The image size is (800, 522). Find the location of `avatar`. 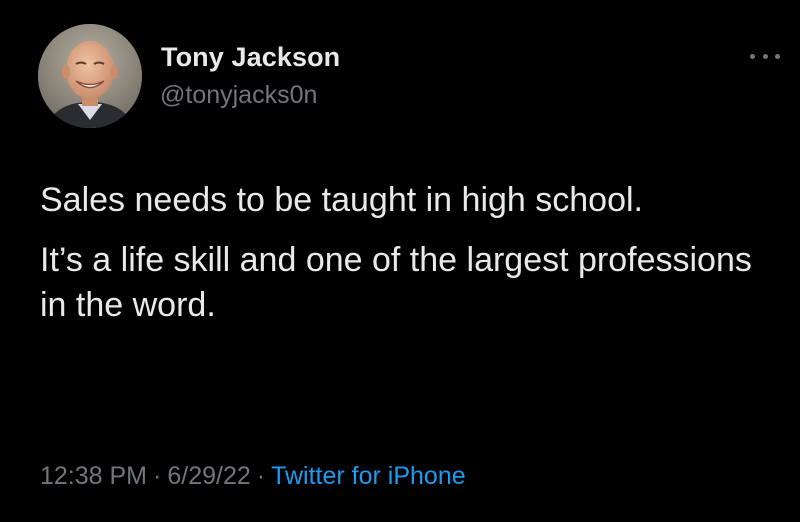

avatar is located at coordinates (90, 76).